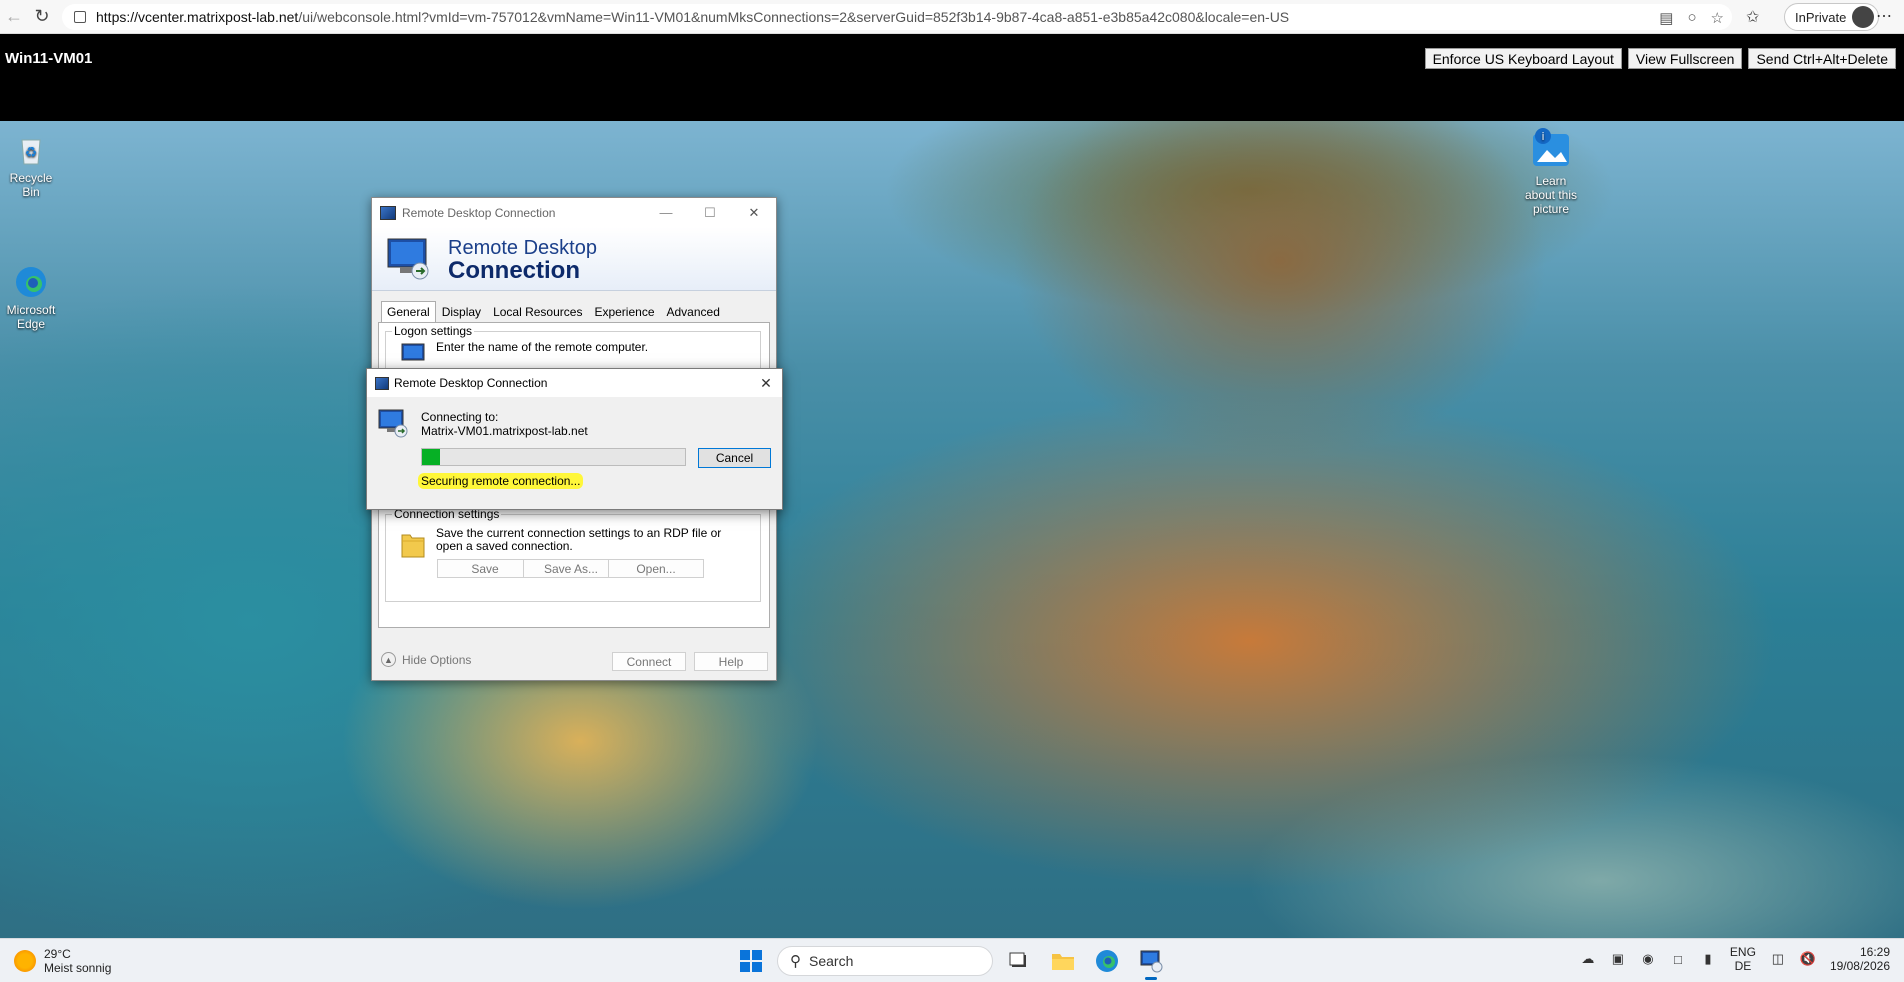 The width and height of the screenshot is (1904, 982). I want to click on chevron-up-icon: ▲, so click(388, 659).